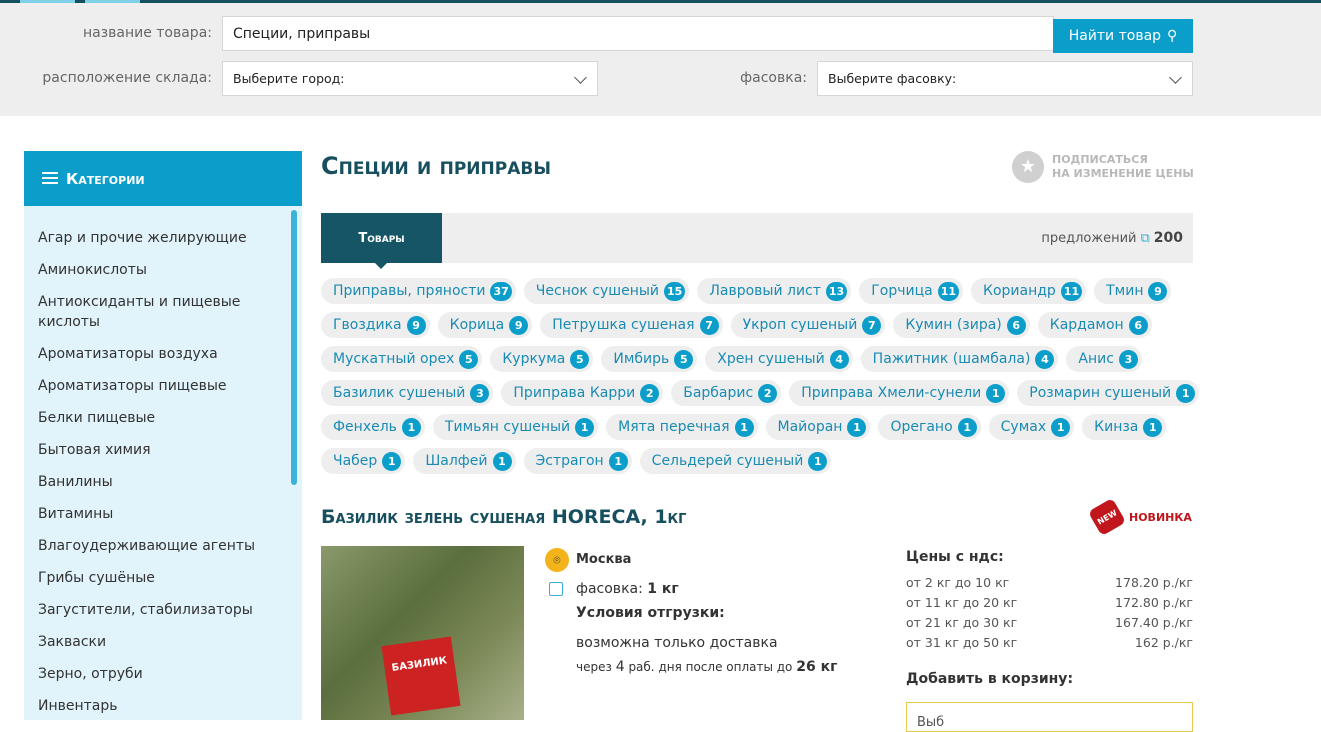 This screenshot has height=732, width=1321. I want to click on product-name-input: Специи, приправы, so click(638, 33).